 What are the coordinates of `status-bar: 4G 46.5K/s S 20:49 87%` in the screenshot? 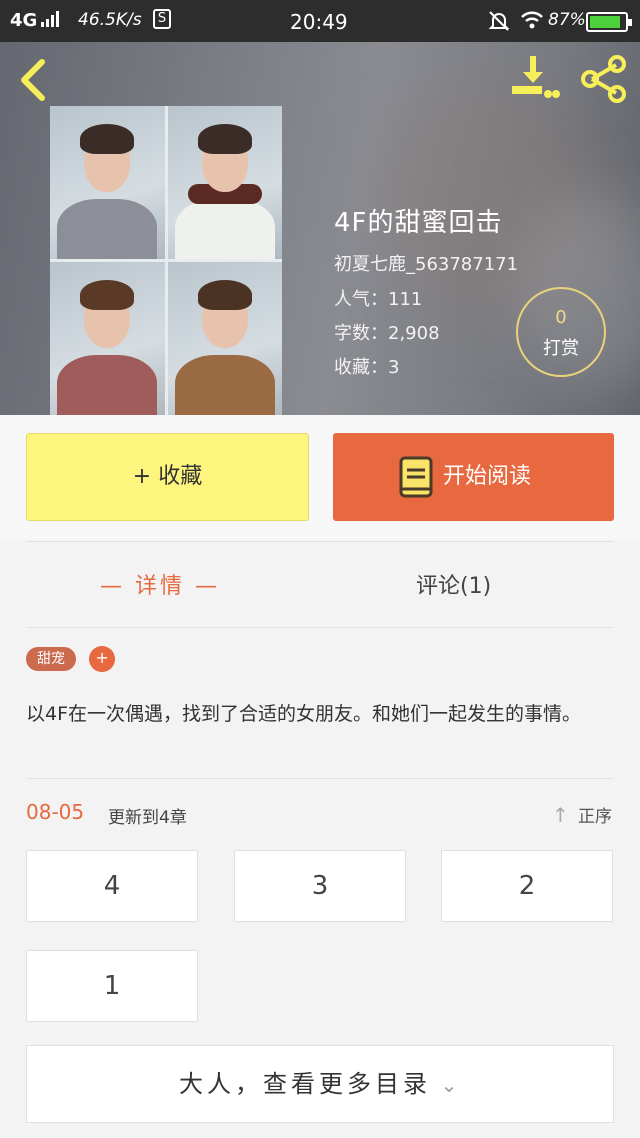 It's located at (320, 21).